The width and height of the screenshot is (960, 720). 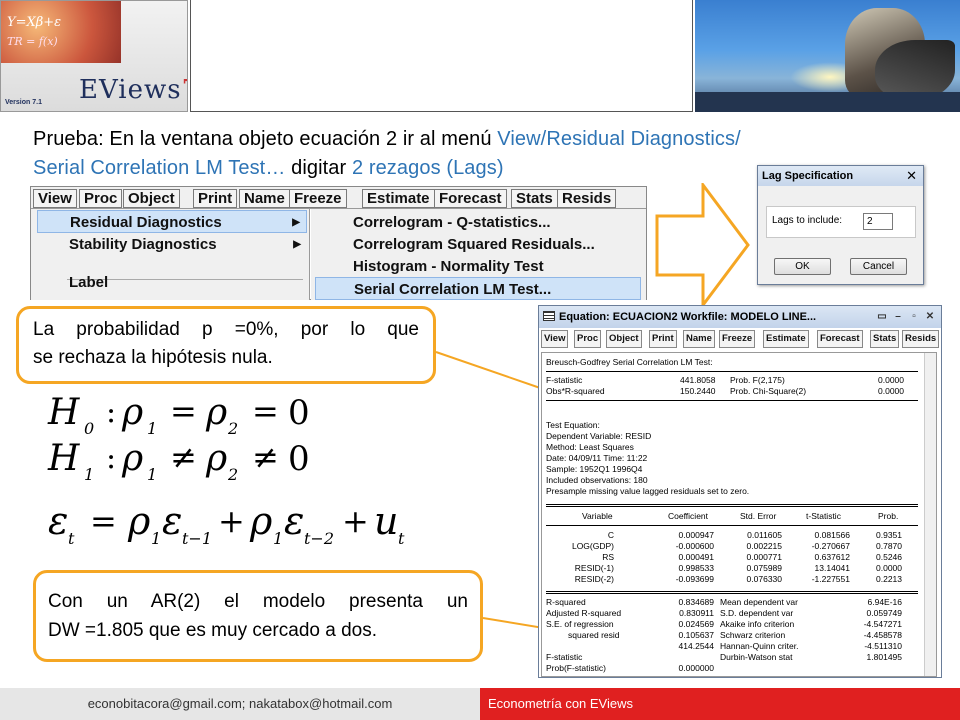 What do you see at coordinates (737, 339) in the screenshot?
I see `toolbar-freeze: Freeze` at bounding box center [737, 339].